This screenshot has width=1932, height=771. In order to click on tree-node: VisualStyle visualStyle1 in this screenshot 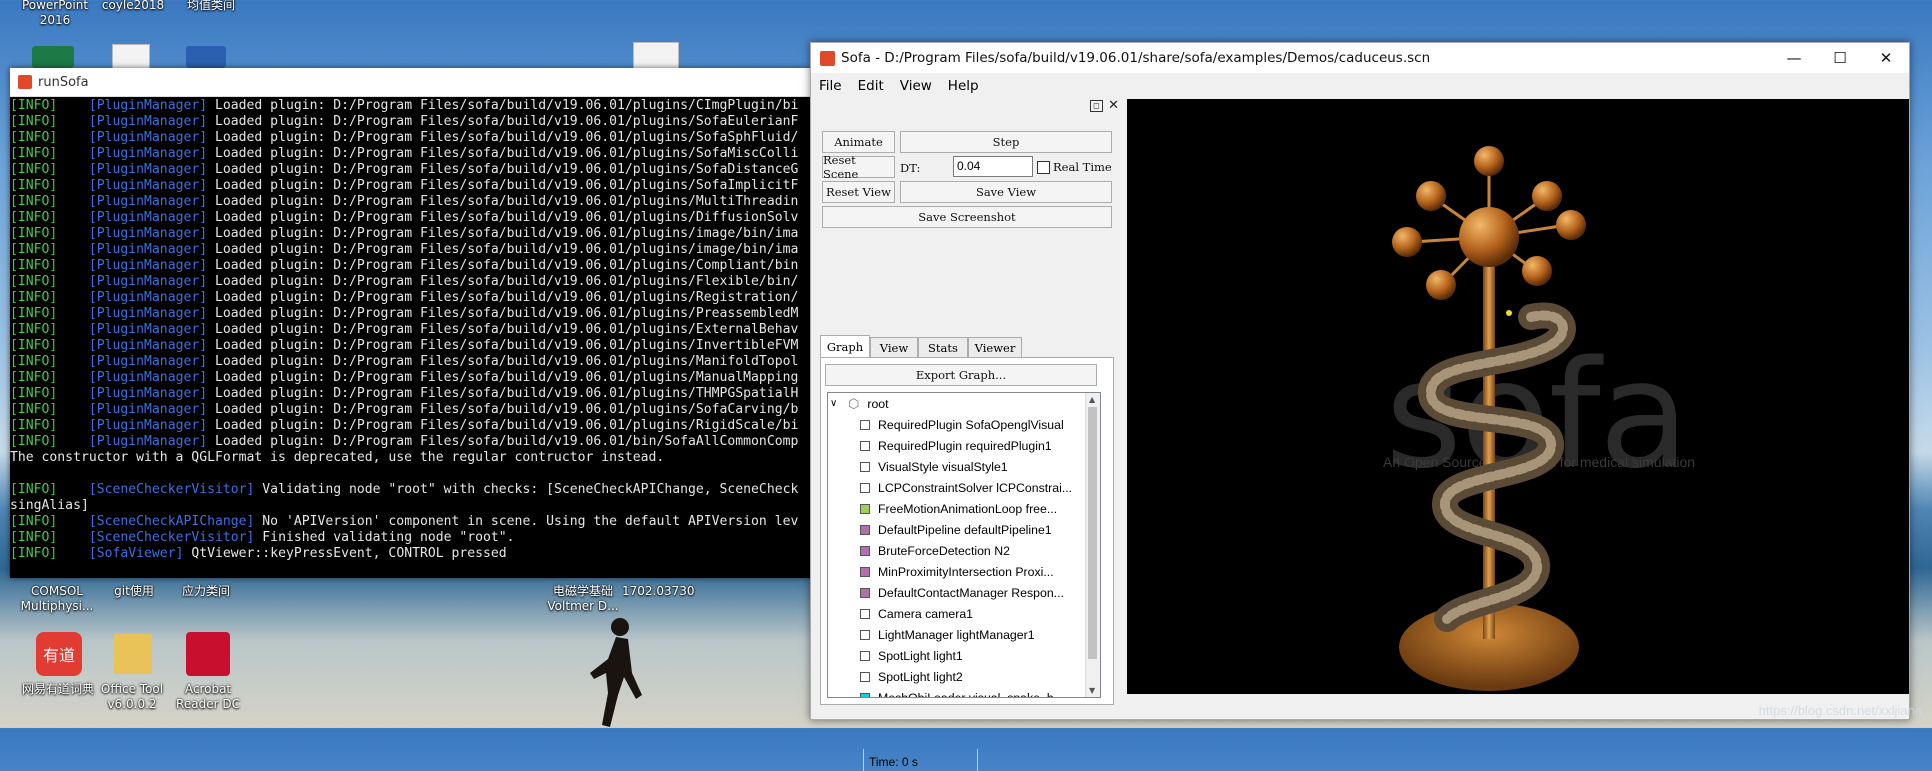, I will do `click(964, 466)`.